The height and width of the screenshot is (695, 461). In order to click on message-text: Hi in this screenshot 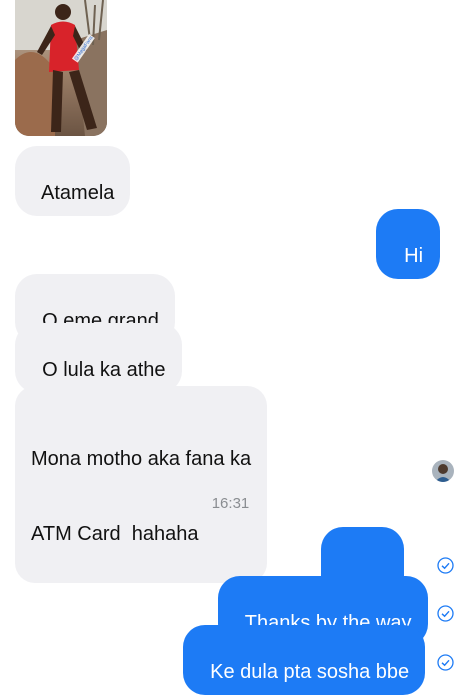, I will do `click(414, 256)`.